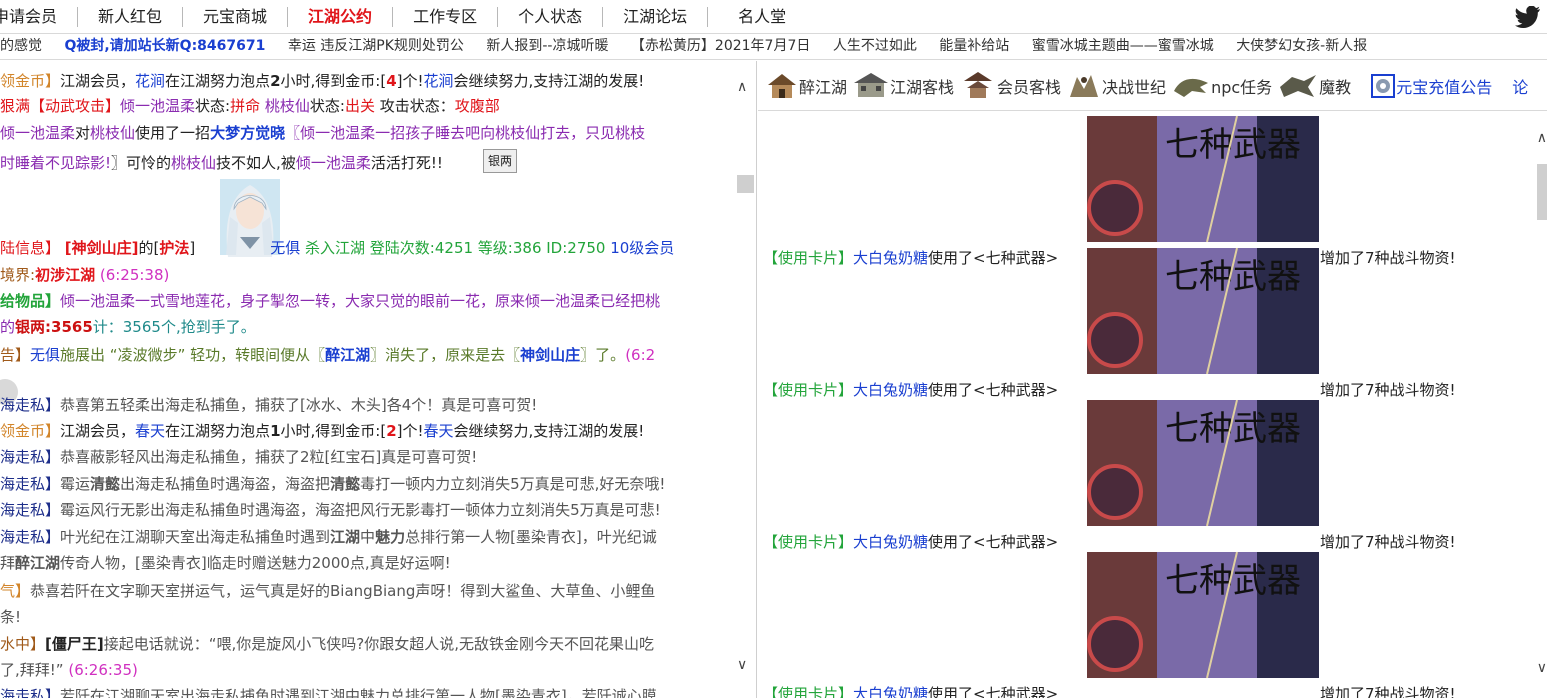  What do you see at coordinates (15, 355) in the screenshot?
I see `chat-tag: 告】` at bounding box center [15, 355].